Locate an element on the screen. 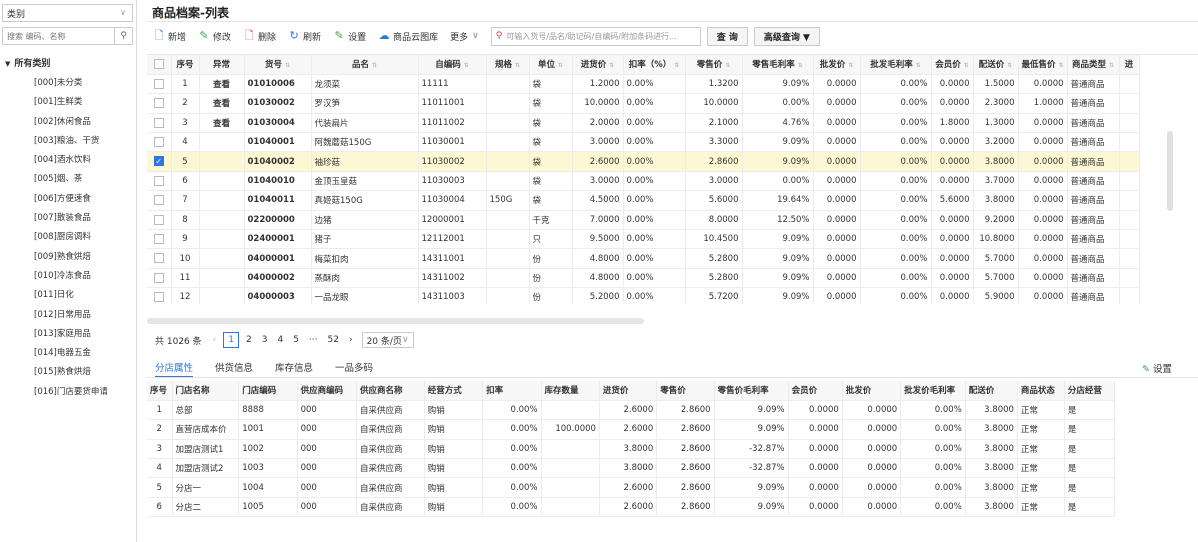  detail-tab: 一品多码 is located at coordinates (354, 369).